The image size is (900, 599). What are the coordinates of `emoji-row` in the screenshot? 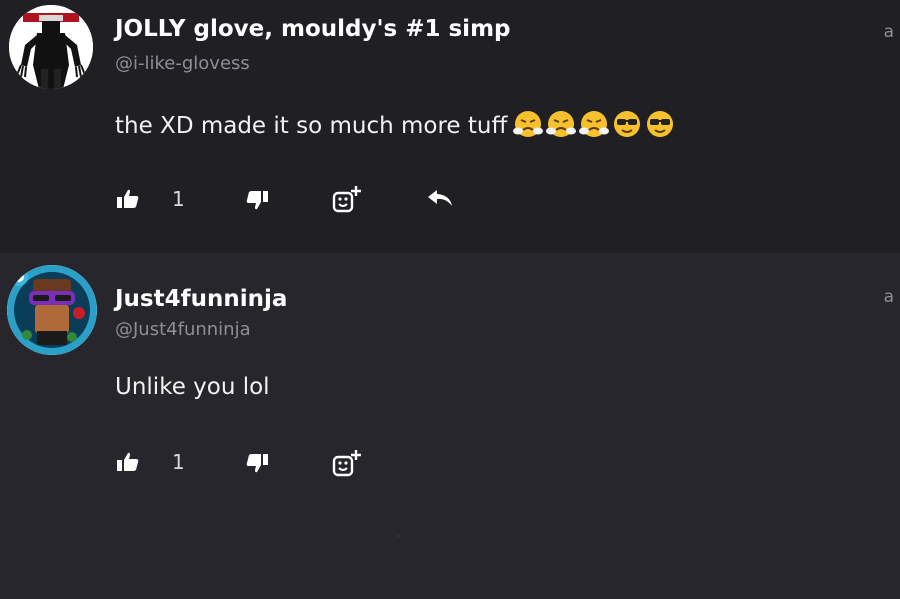 It's located at (595, 127).